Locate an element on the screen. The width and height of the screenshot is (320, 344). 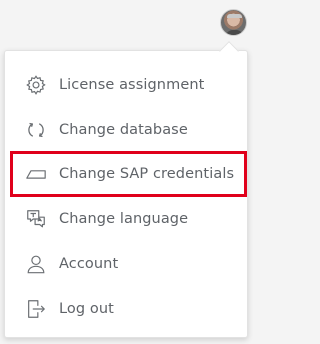
menu-item-license-assignment: License assignment is located at coordinates (127, 85).